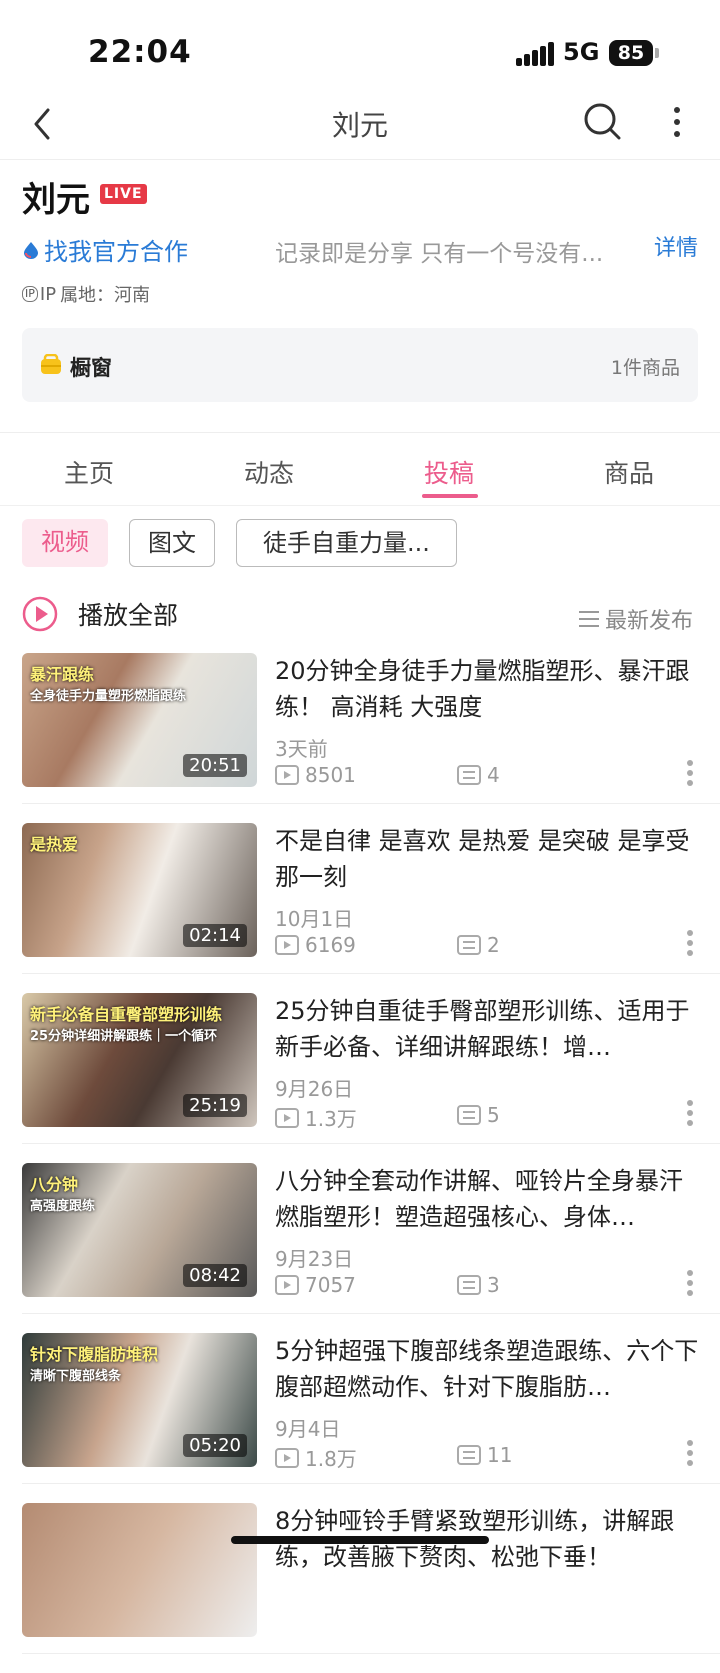 This screenshot has width=720, height=1673. I want to click on video-thumbnail: 新手必备自重臀部塑形训练 25分钟详细讲解跟练｜一个循环 25:19, so click(139, 1060).